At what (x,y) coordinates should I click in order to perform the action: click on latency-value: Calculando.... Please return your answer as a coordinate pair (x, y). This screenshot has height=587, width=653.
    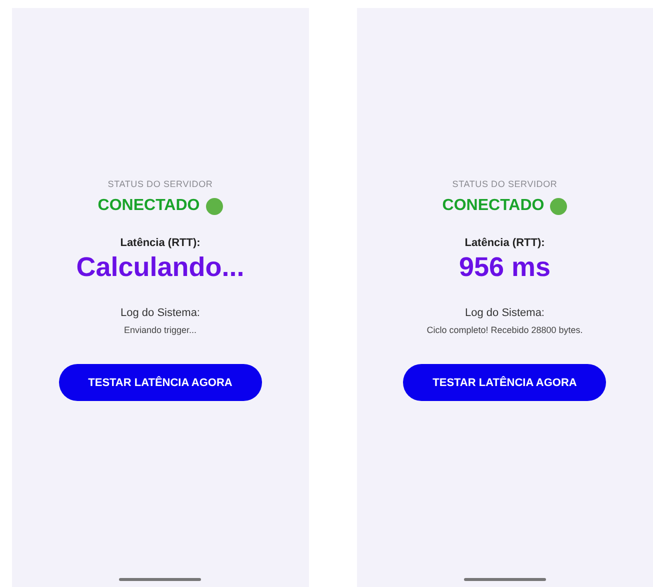
    Looking at the image, I should click on (160, 267).